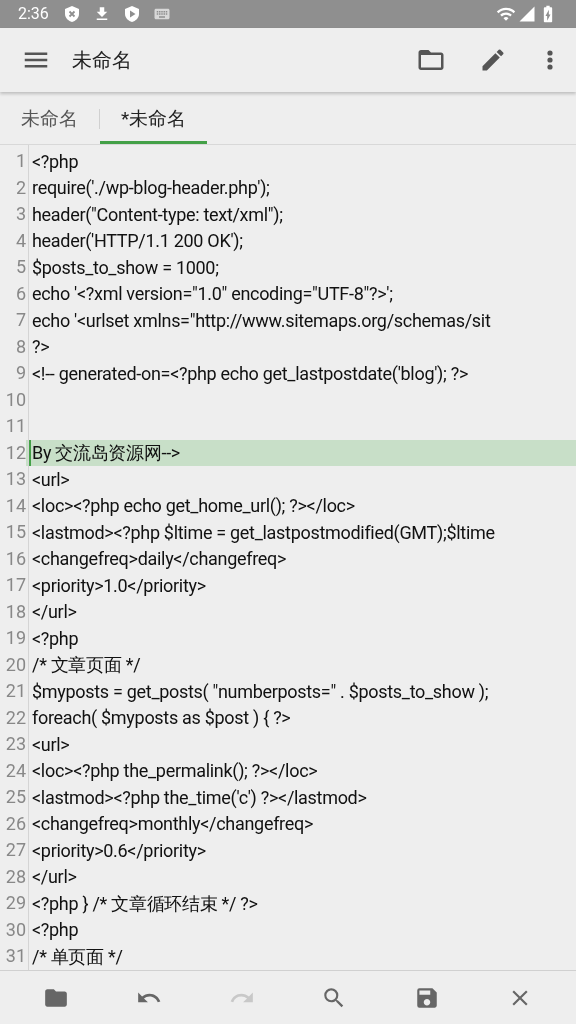  Describe the element at coordinates (157, 214) in the screenshot. I see `code-line: header("Content-type: text/xml");` at that location.